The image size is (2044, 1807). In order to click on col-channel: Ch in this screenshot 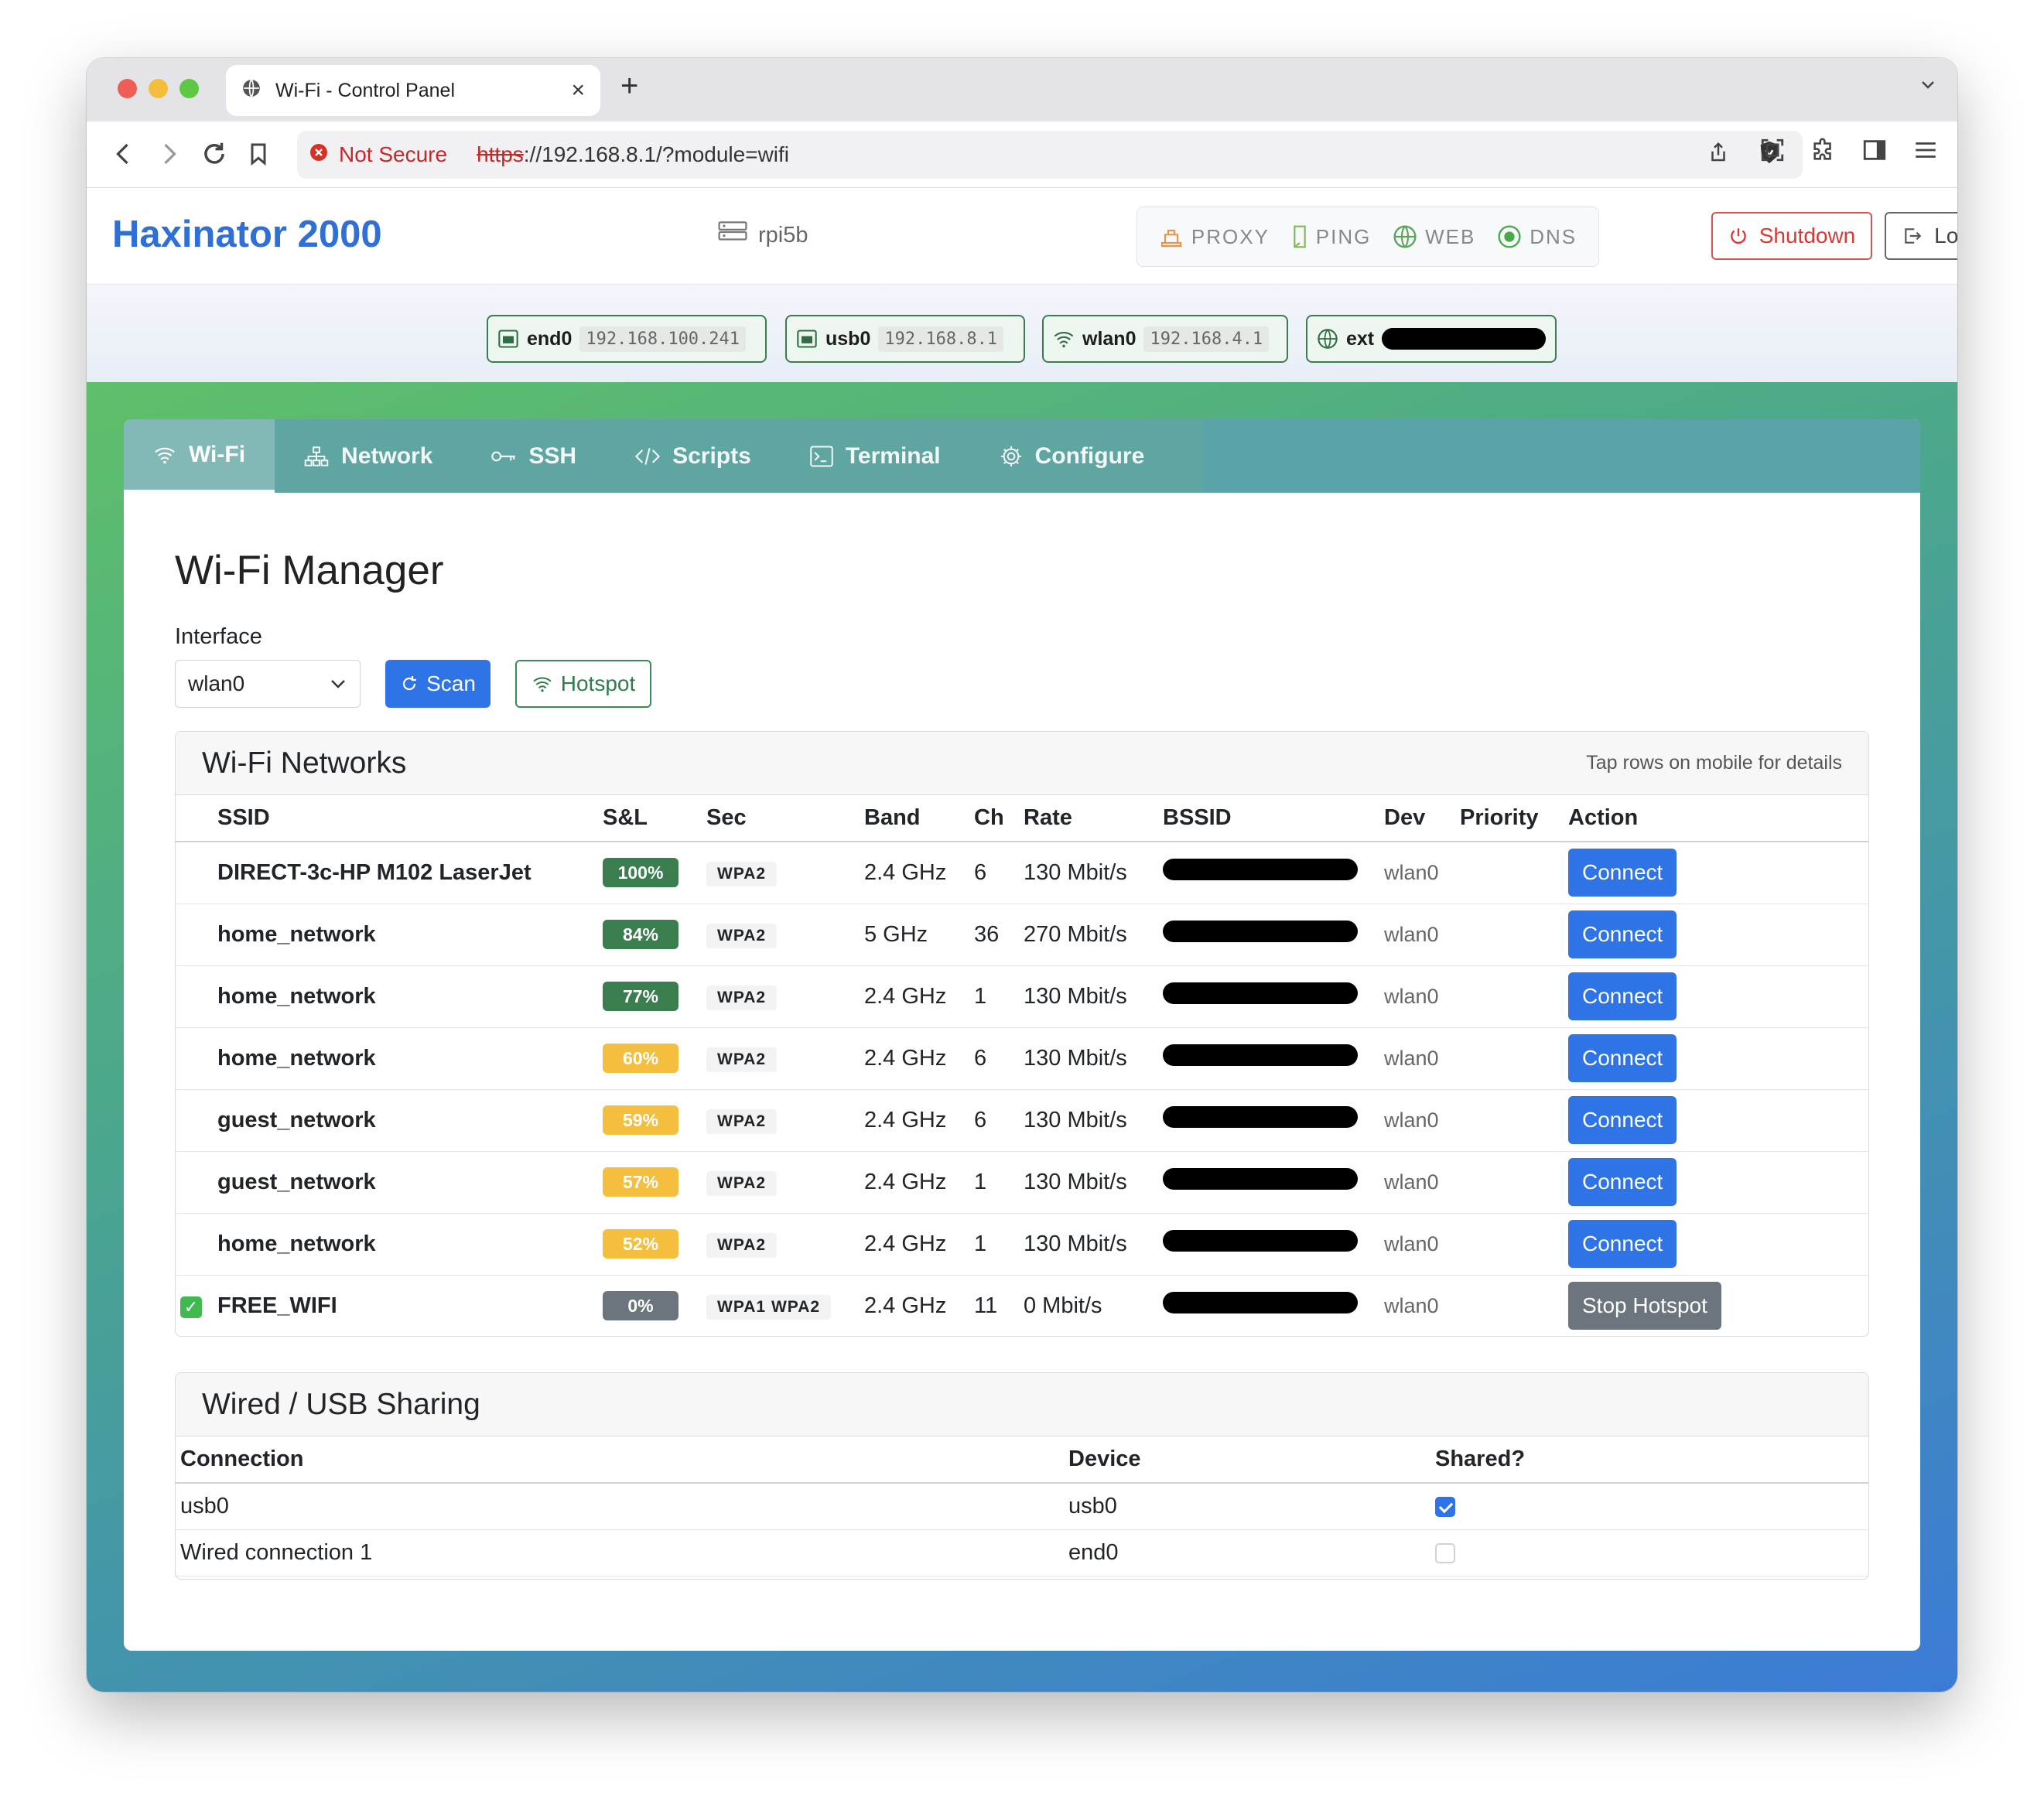, I will do `click(994, 818)`.